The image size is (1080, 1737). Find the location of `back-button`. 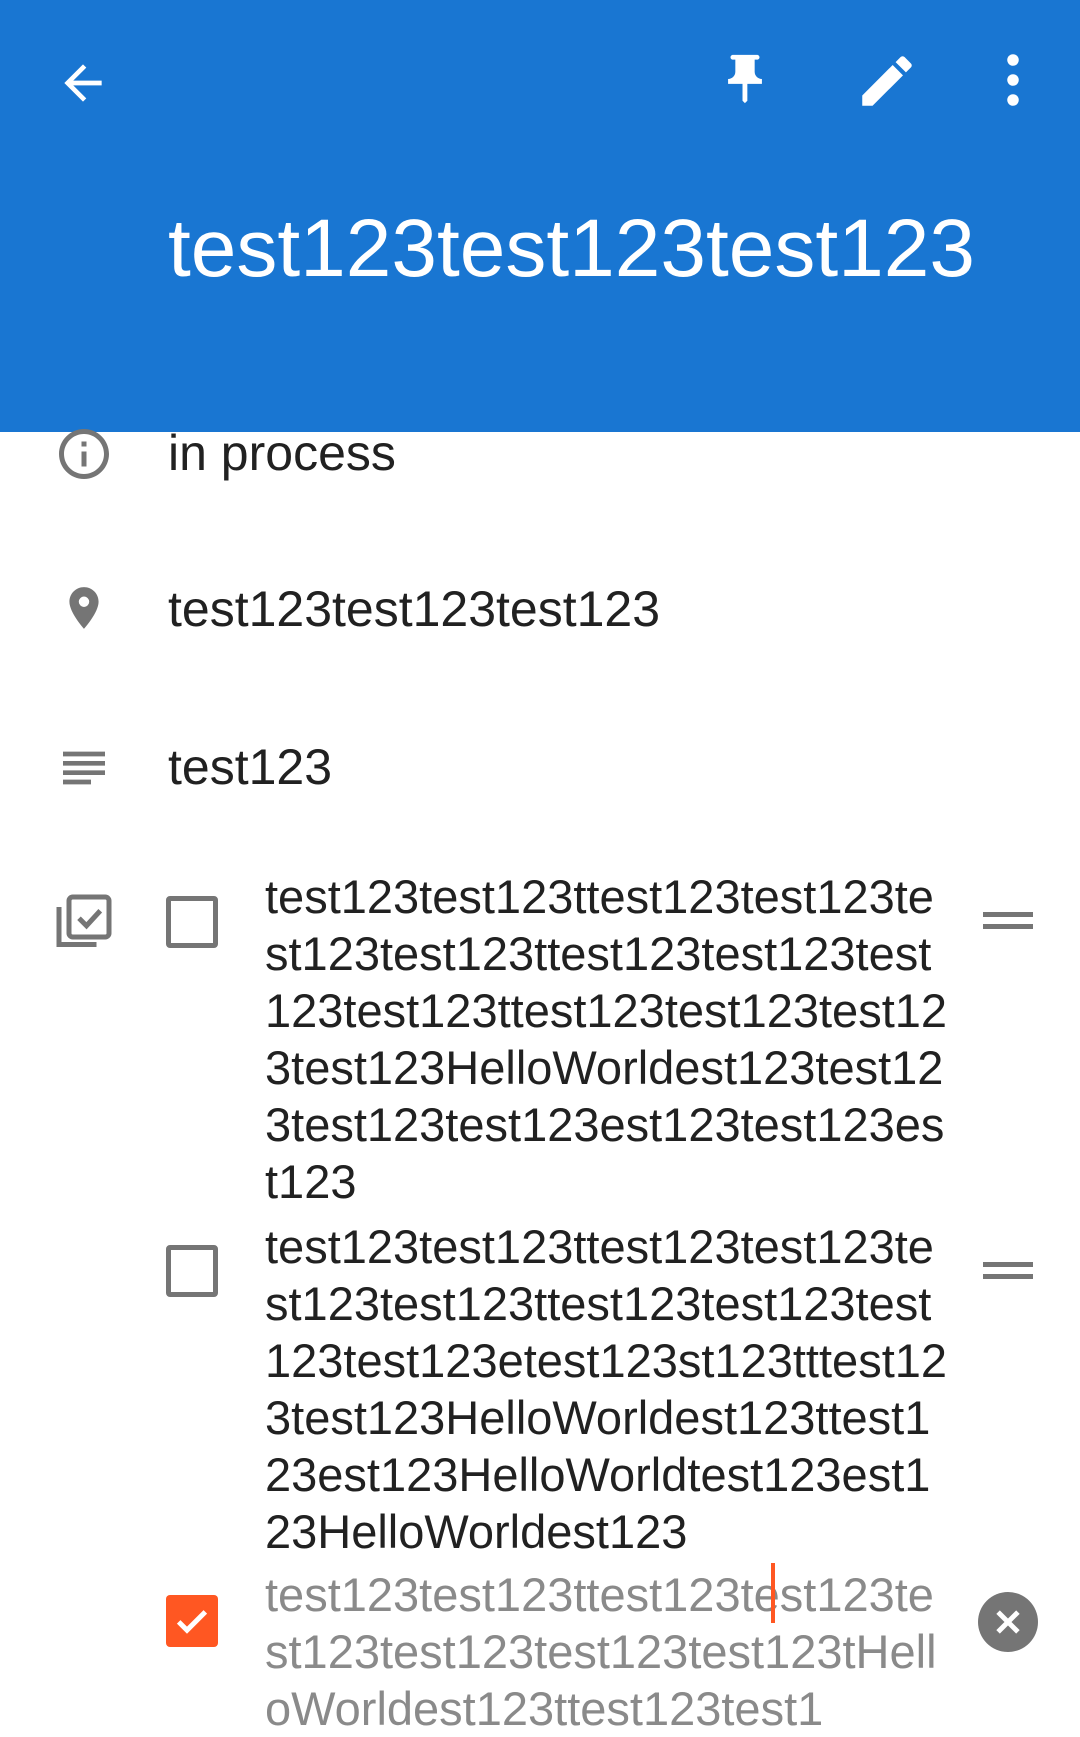

back-button is located at coordinates (83, 83).